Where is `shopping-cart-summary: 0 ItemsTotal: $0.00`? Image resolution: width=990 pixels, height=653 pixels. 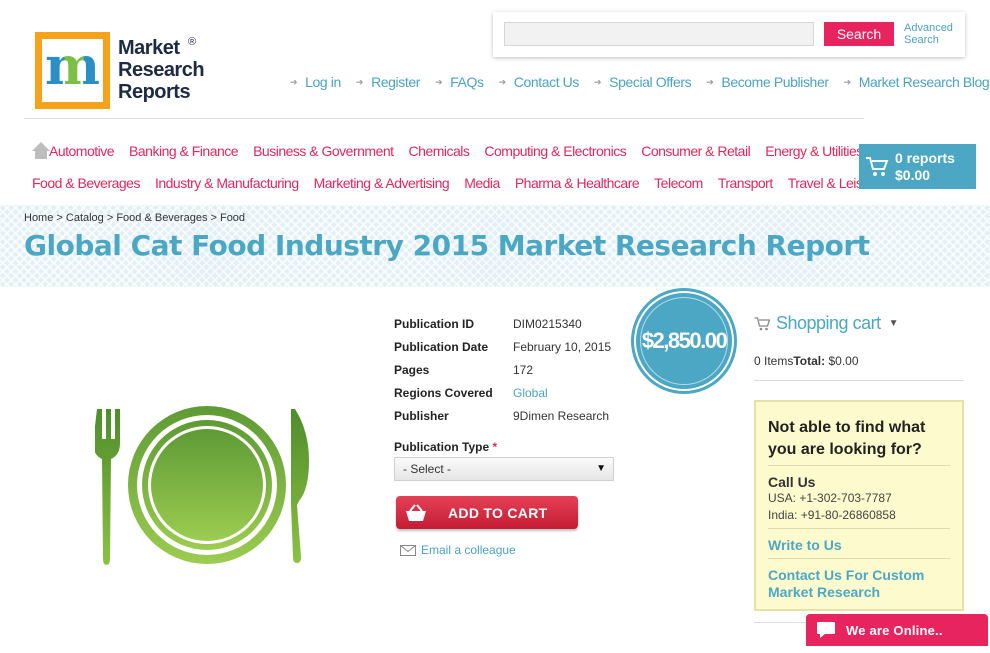 shopping-cart-summary: 0 ItemsTotal: $0.00 is located at coordinates (806, 361).